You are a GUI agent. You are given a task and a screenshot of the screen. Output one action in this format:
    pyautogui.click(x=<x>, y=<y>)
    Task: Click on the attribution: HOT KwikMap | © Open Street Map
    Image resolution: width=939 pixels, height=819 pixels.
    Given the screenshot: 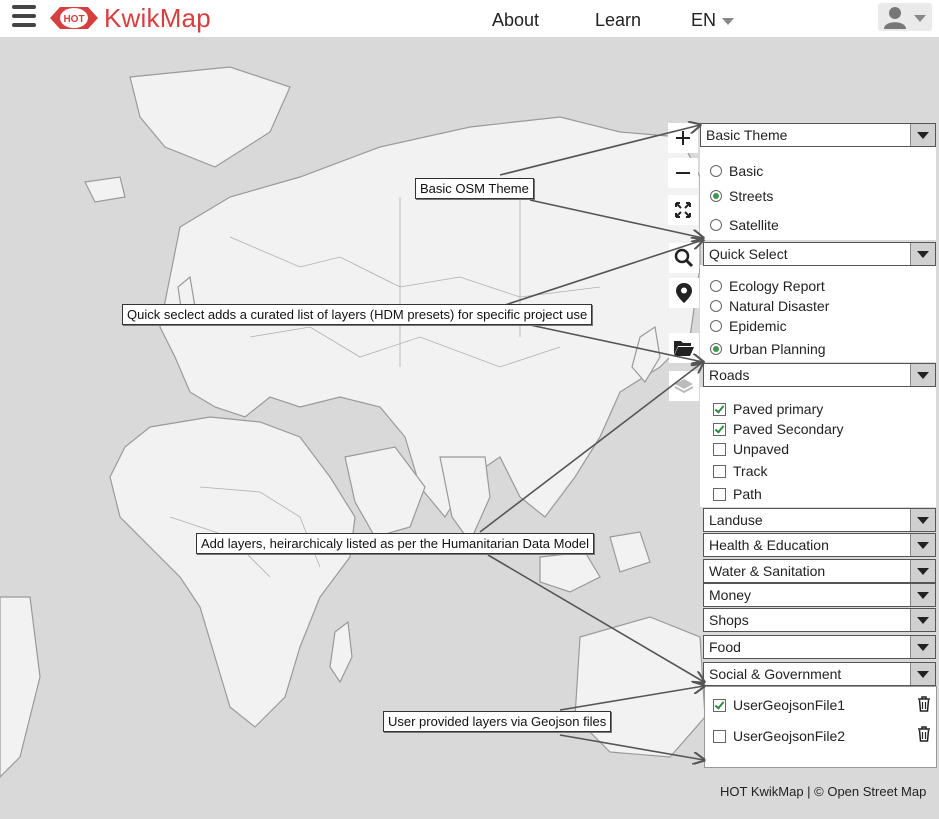 What is the action you would take?
    pyautogui.click(x=823, y=791)
    